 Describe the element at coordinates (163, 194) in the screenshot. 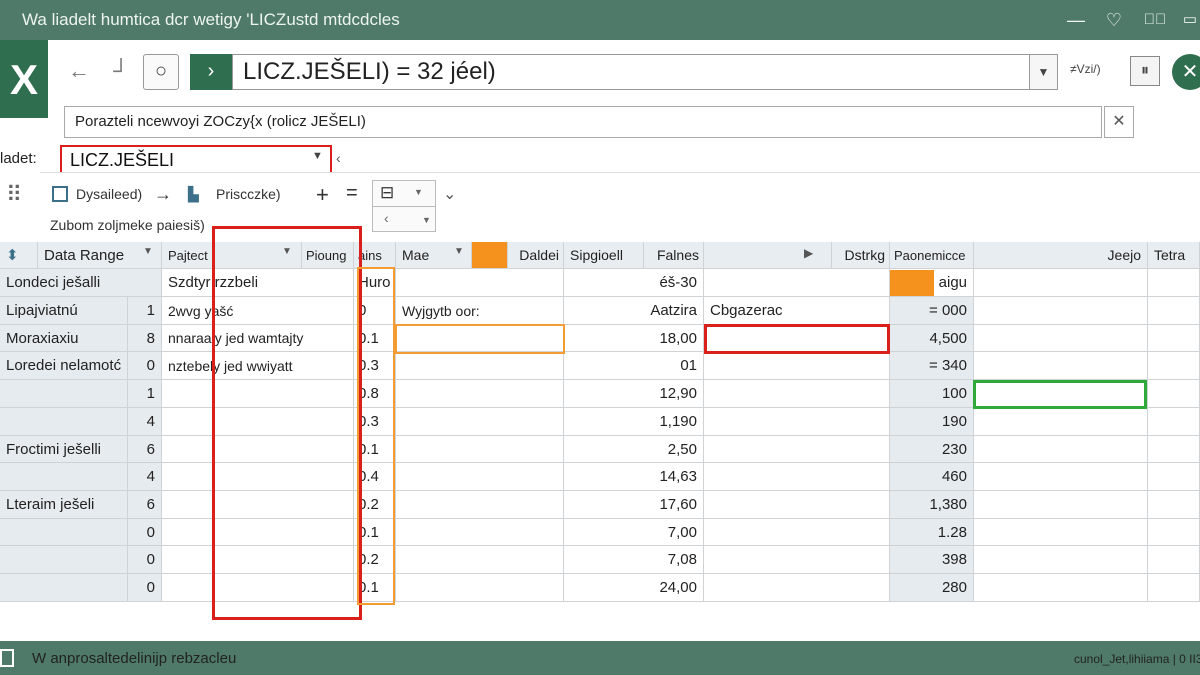

I see `arrow-right-icon: →` at that location.